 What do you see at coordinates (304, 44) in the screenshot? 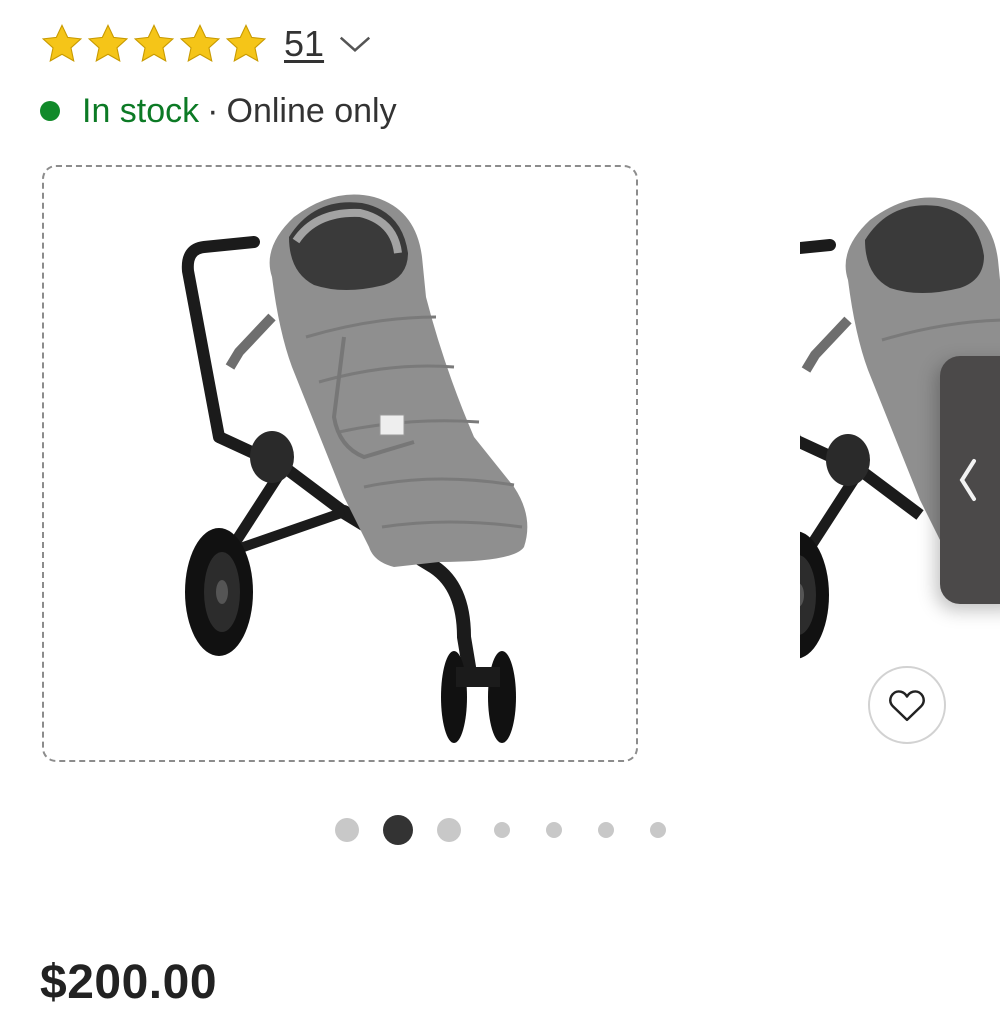
I see `review-count-link: 51` at bounding box center [304, 44].